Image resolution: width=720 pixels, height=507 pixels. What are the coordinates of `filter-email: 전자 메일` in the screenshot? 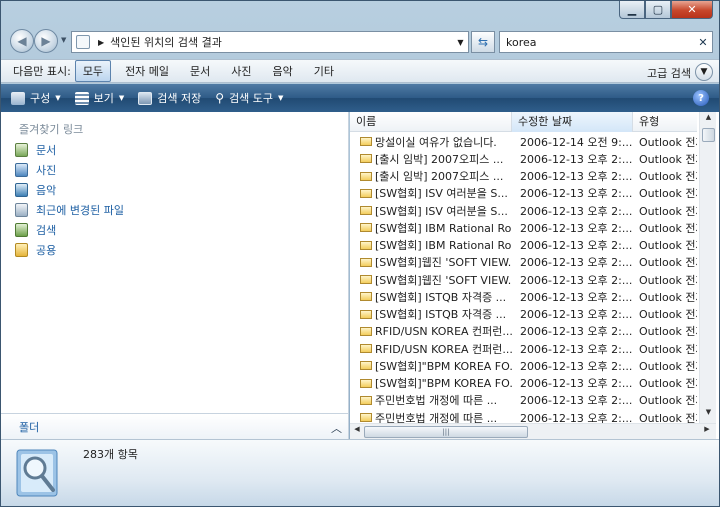 It's located at (147, 71).